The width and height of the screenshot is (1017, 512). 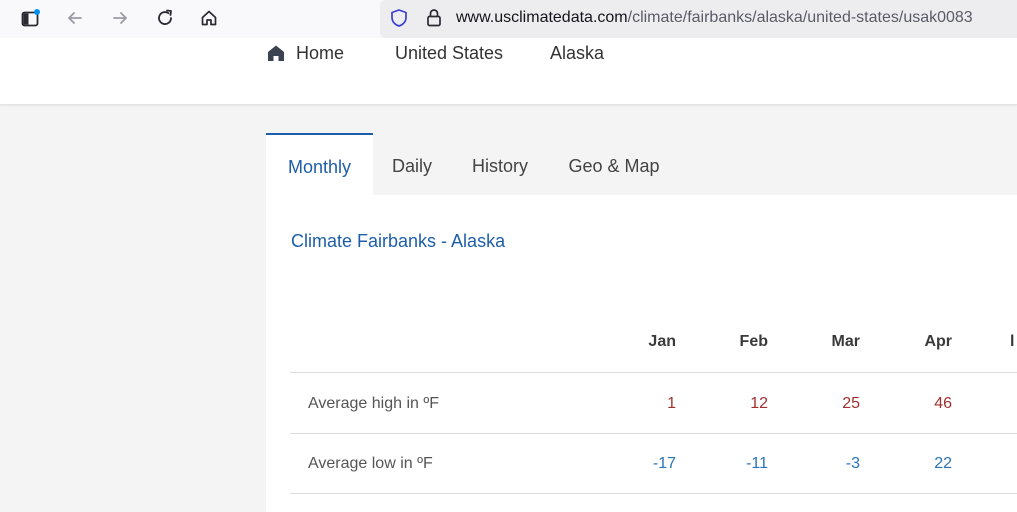 I want to click on home-button, so click(x=209, y=18).